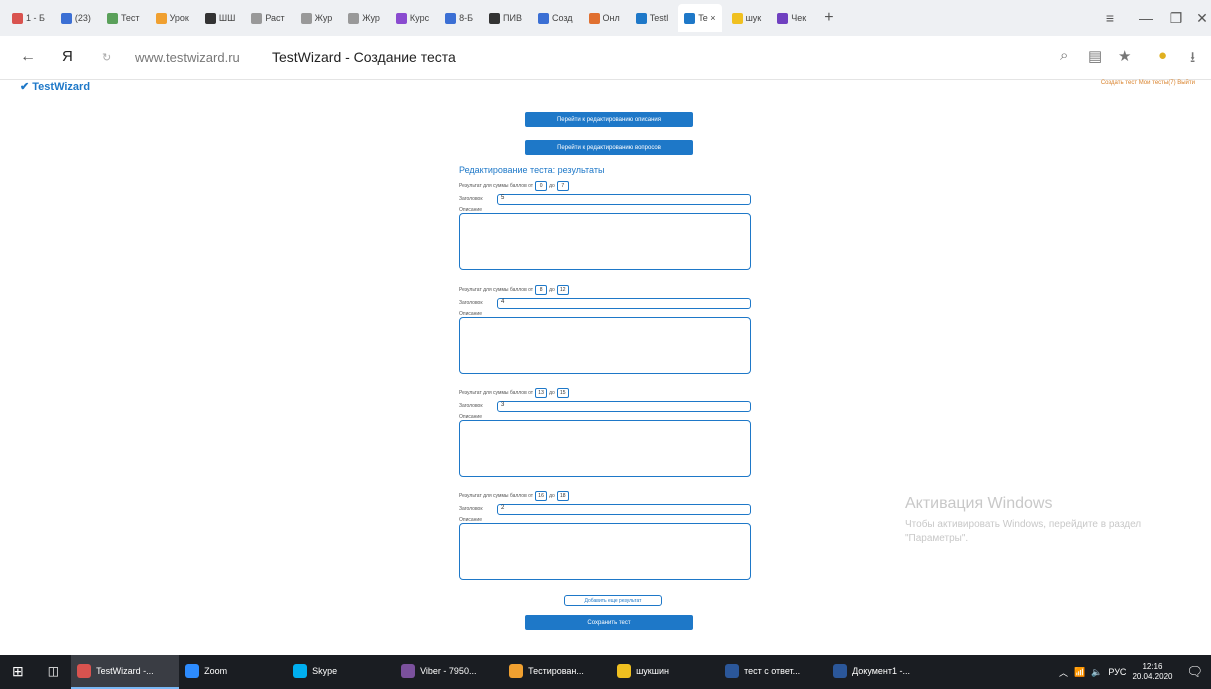 This screenshot has height=689, width=1211. I want to click on browser-tab: ПИВ, so click(505, 18).